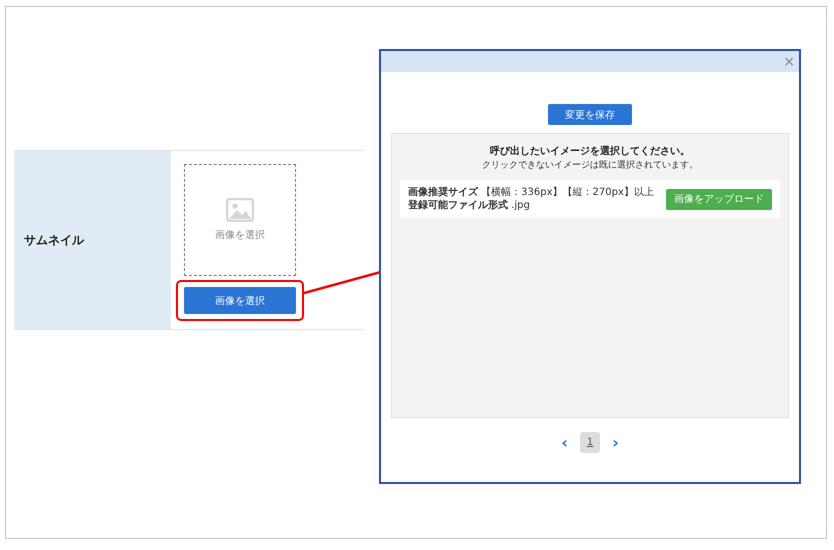 This screenshot has width=834, height=550. I want to click on field-label: サムネイル, so click(54, 240).